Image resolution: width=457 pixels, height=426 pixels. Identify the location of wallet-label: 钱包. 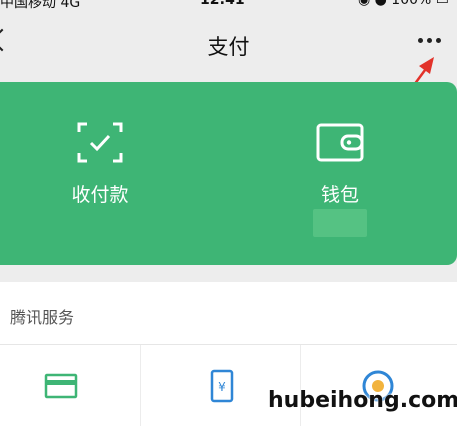
(339, 195).